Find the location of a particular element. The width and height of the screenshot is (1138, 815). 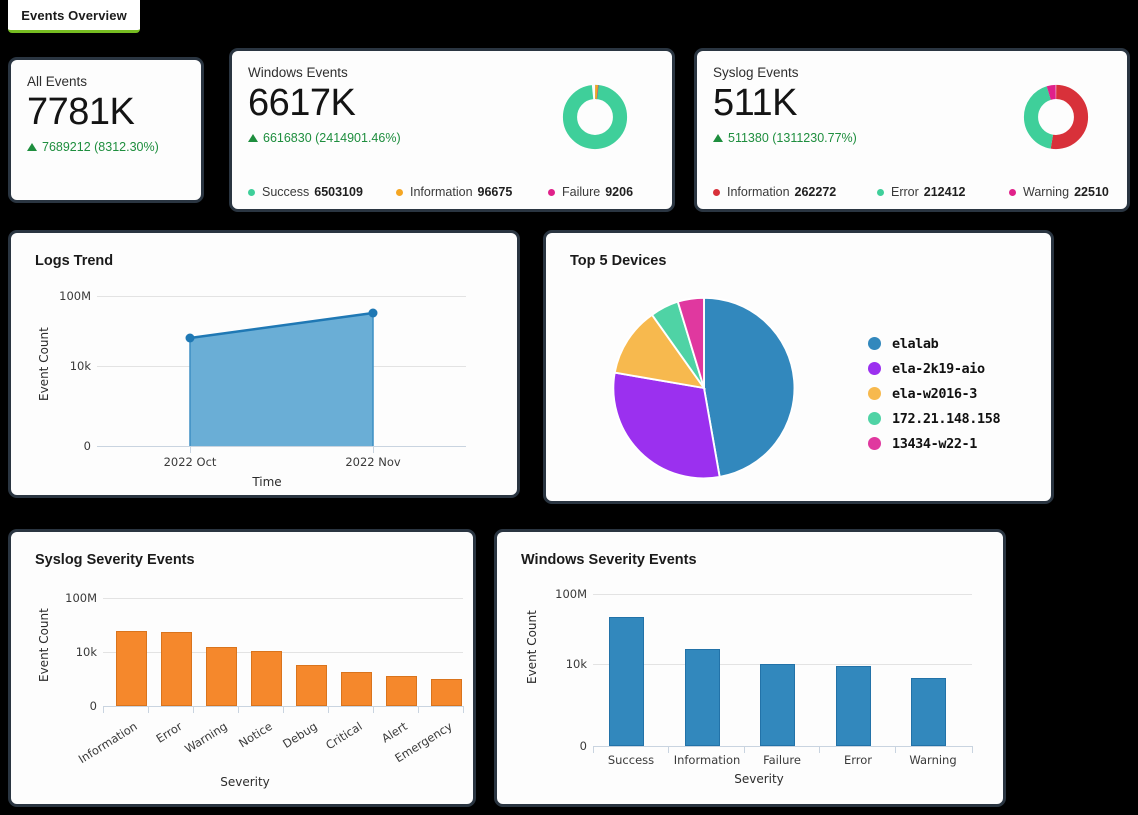

legend-label: Error is located at coordinates (905, 192).